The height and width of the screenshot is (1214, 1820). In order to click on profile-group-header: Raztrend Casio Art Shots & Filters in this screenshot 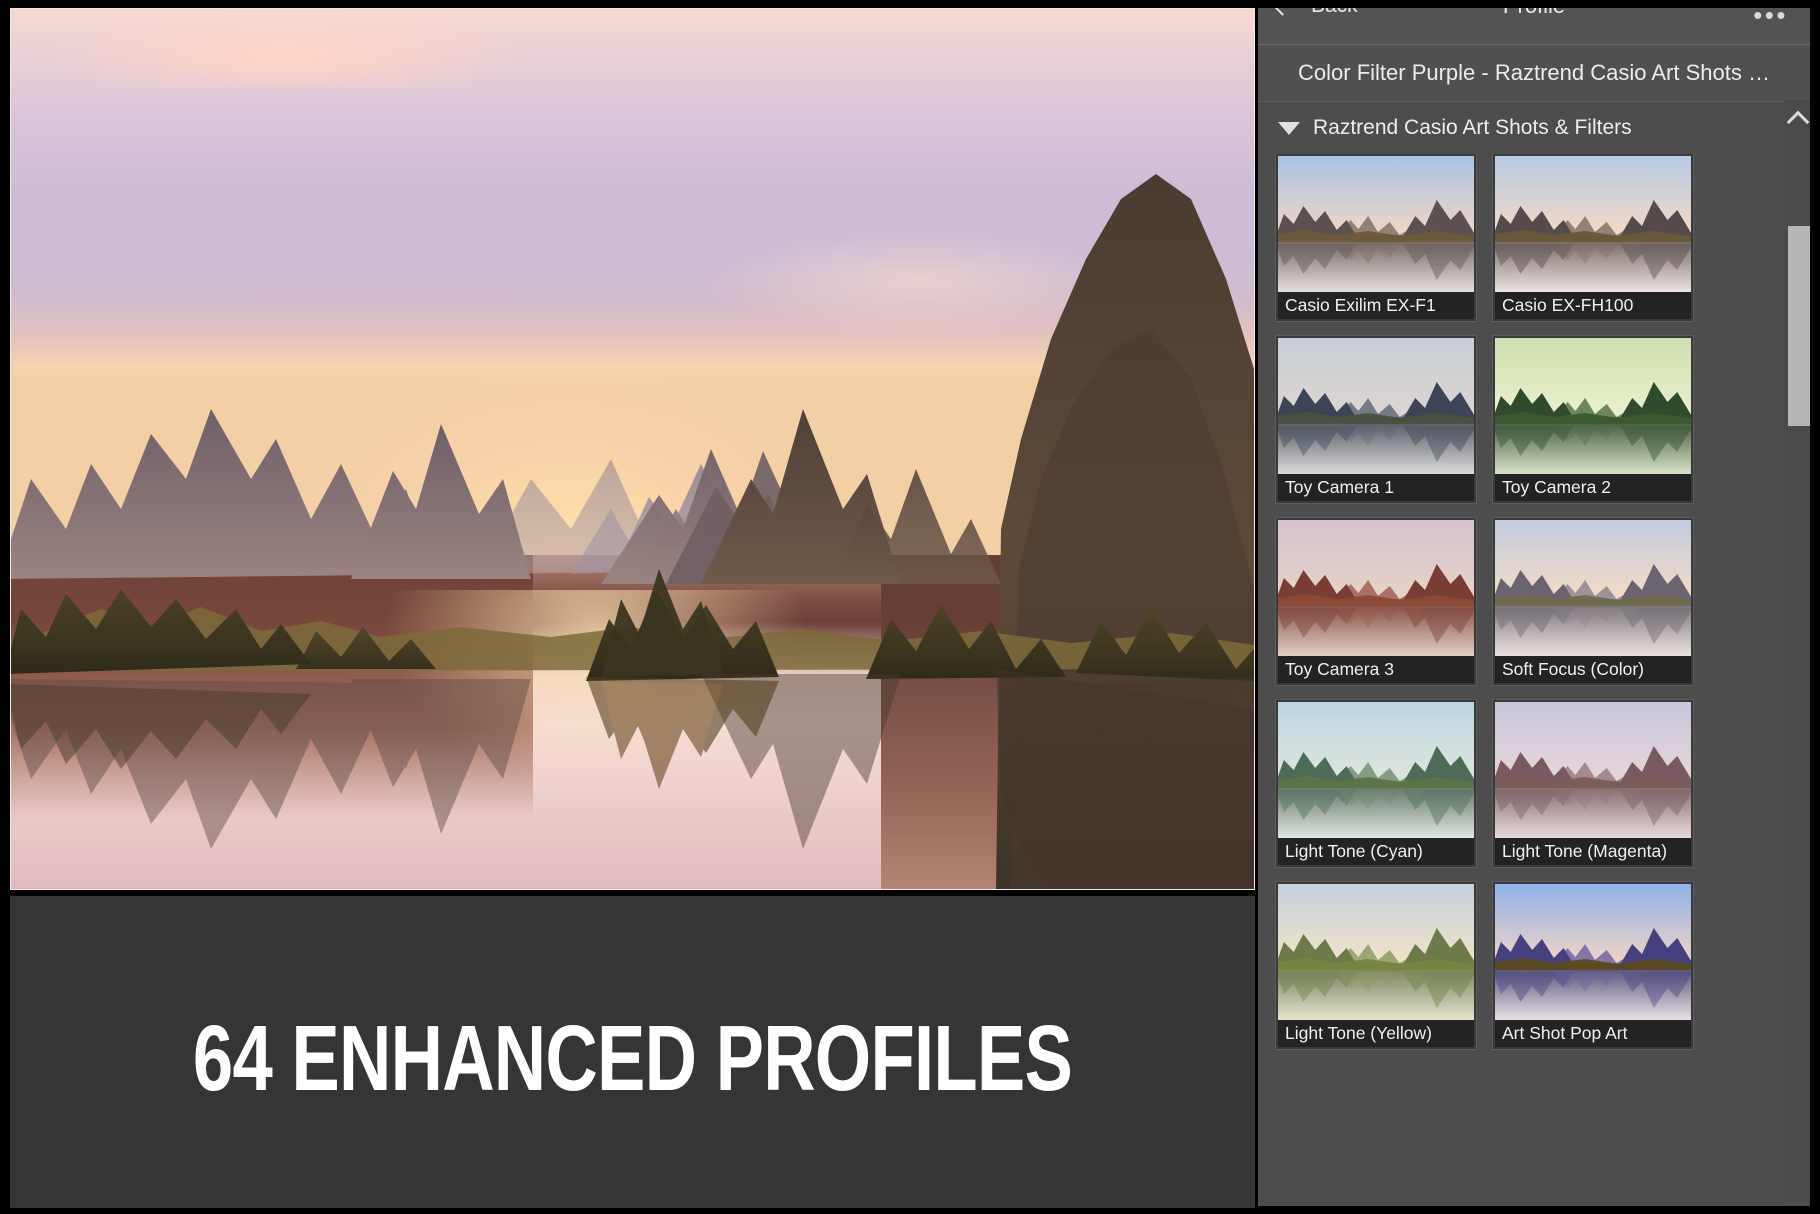, I will do `click(1534, 128)`.